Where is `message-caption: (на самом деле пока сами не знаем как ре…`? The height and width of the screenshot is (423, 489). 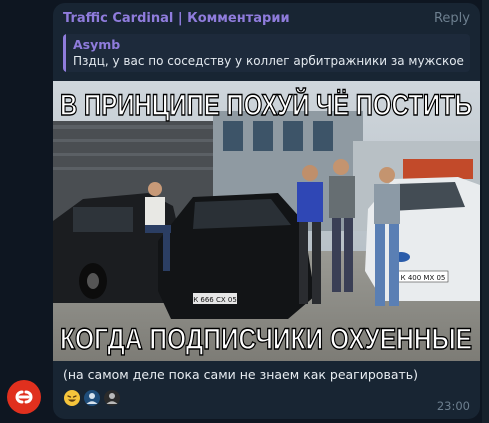
message-caption: (на самом деле пока сами не знаем как ре… is located at coordinates (240, 374).